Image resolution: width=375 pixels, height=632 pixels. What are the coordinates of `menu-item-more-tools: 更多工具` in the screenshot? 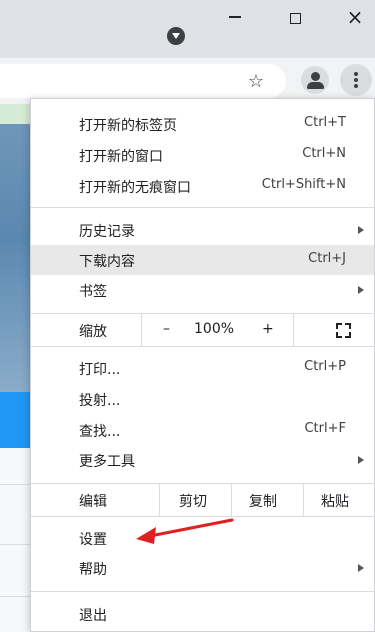 It's located at (202, 460).